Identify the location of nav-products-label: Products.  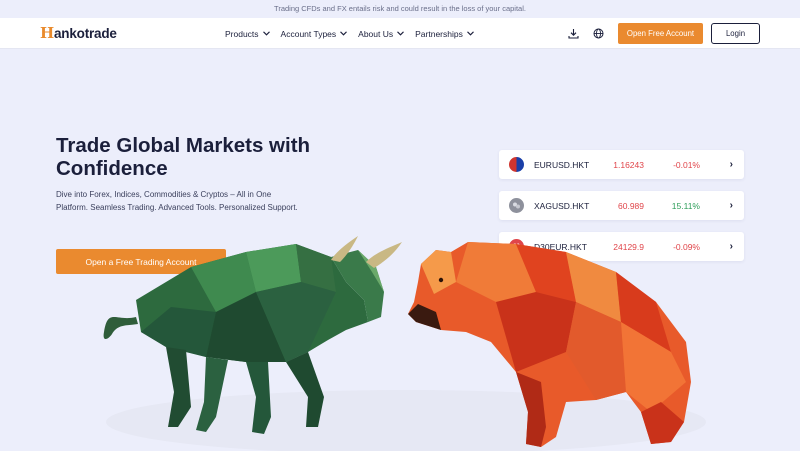
(242, 33).